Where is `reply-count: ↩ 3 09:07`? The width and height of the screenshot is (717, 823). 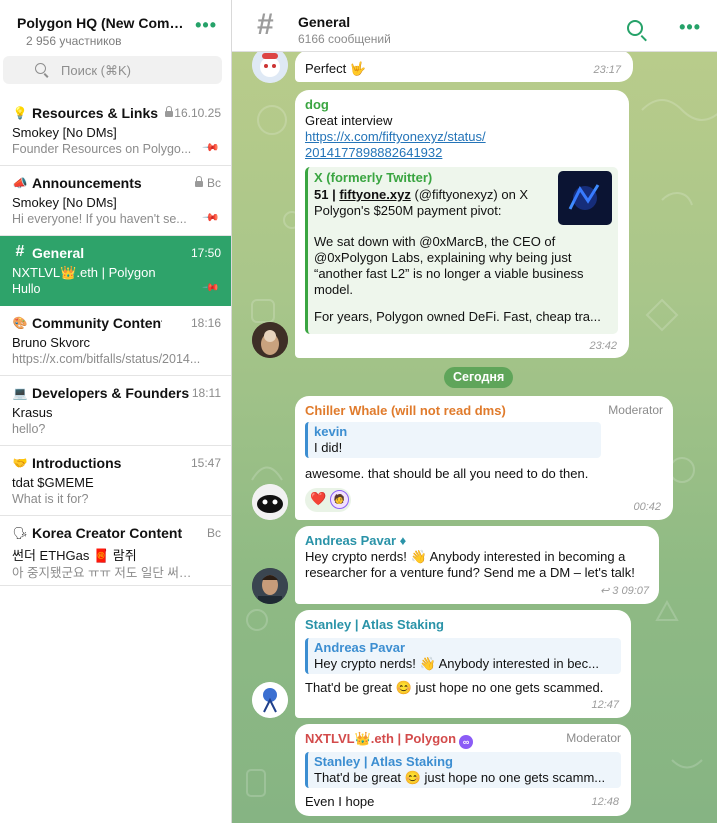
reply-count: ↩ 3 09:07 is located at coordinates (624, 590).